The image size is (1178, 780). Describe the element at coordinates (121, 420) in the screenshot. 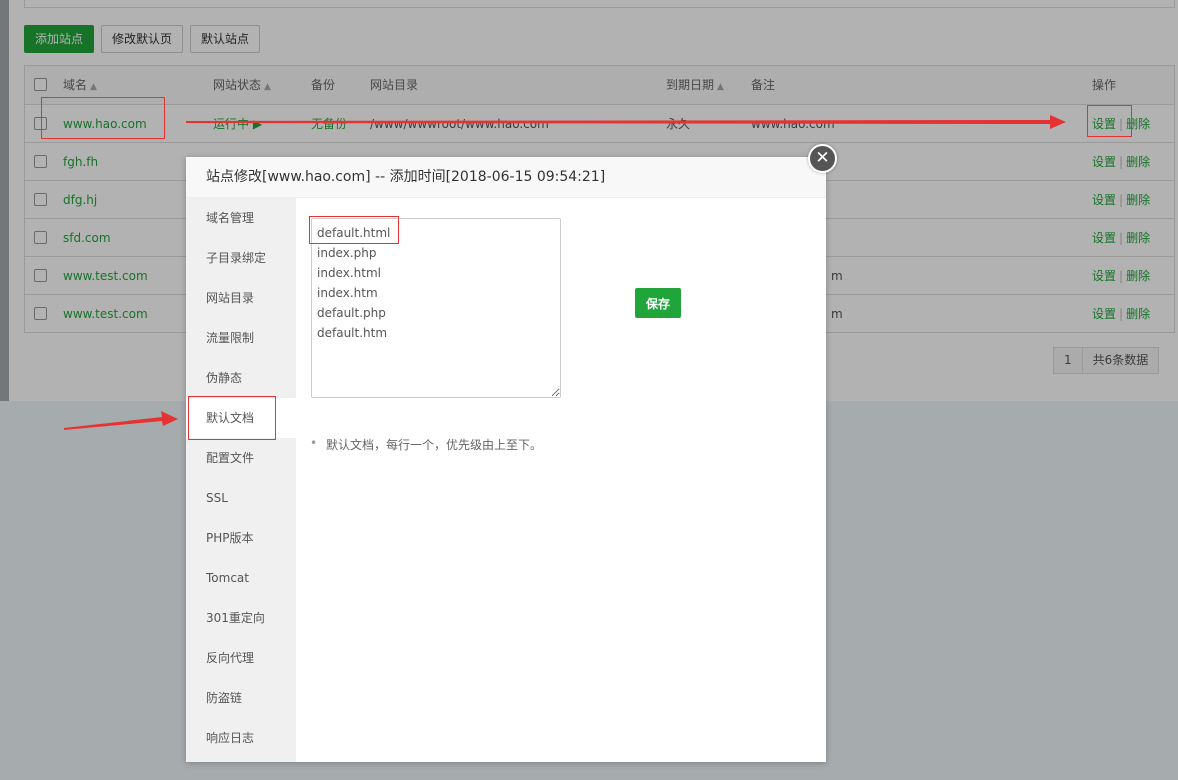

I see `annotation-arrow-menu` at that location.